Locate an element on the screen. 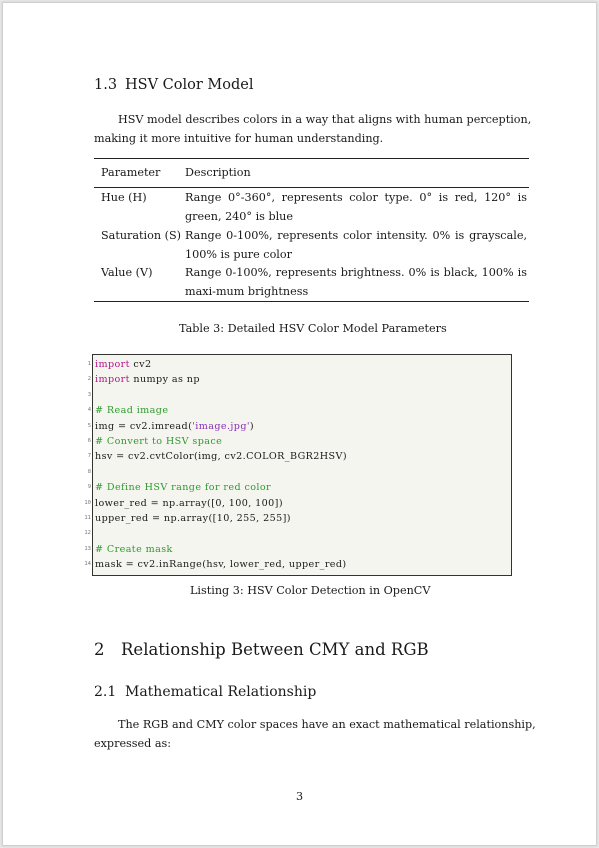 The height and width of the screenshot is (848, 599). code-text: upper_red = np.array([10, 255, 255]) is located at coordinates (193, 518).